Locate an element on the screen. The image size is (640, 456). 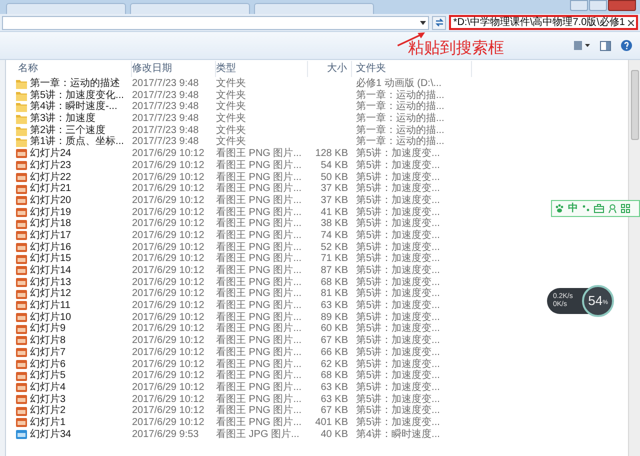
toolbox-icon is located at coordinates (599, 208).